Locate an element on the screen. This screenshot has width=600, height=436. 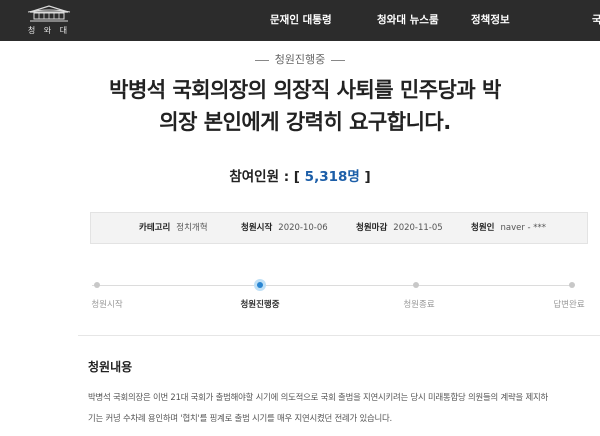
step-label-answered: 답변완료 is located at coordinates (569, 305).